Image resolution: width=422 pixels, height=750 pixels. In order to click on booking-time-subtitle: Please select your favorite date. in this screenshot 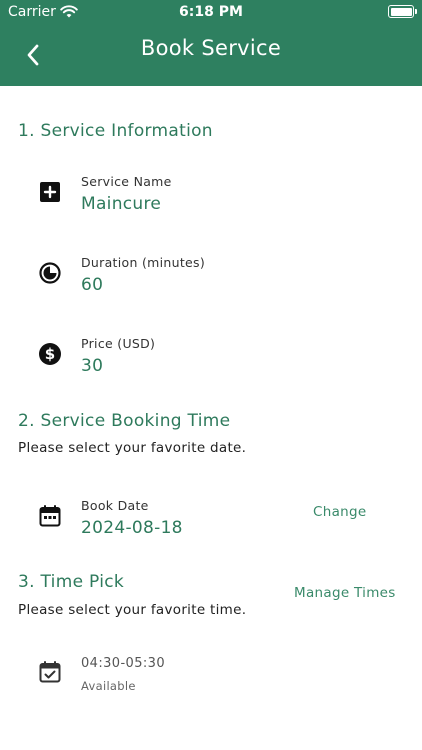, I will do `click(132, 448)`.